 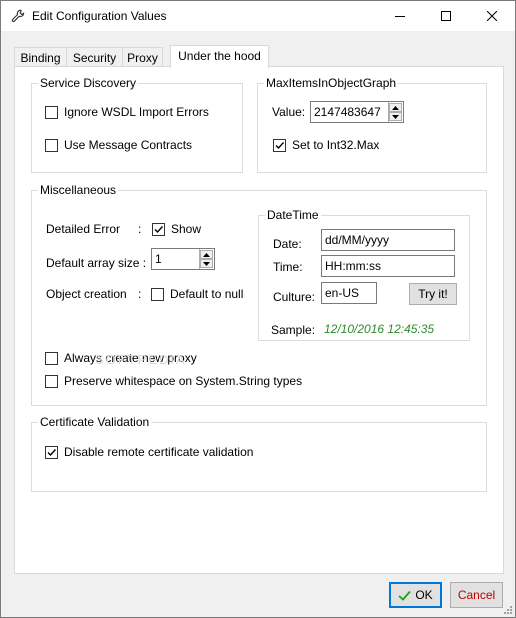 I want to click on show-error-label: Show, so click(x=186, y=229).